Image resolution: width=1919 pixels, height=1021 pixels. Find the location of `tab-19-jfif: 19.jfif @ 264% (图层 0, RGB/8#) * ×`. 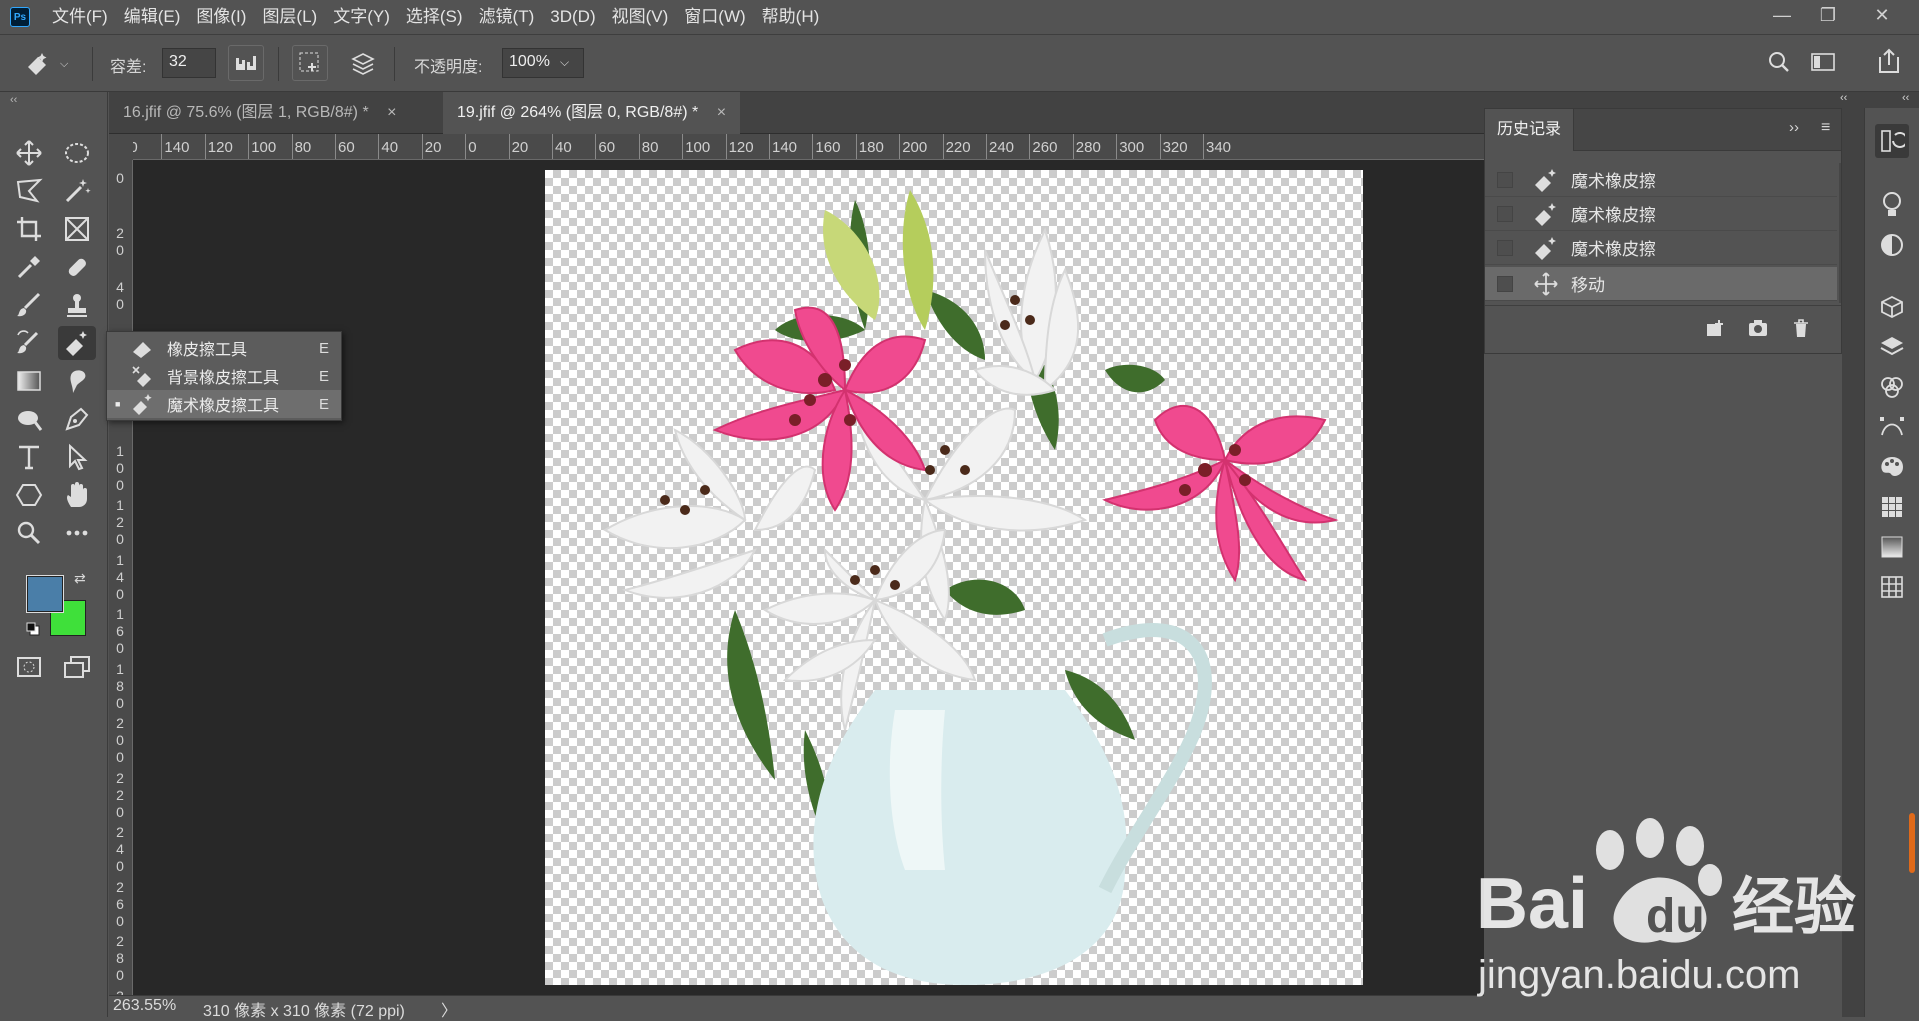

tab-19-jfif: 19.jfif @ 264% (图层 0, RGB/8#) * × is located at coordinates (592, 113).